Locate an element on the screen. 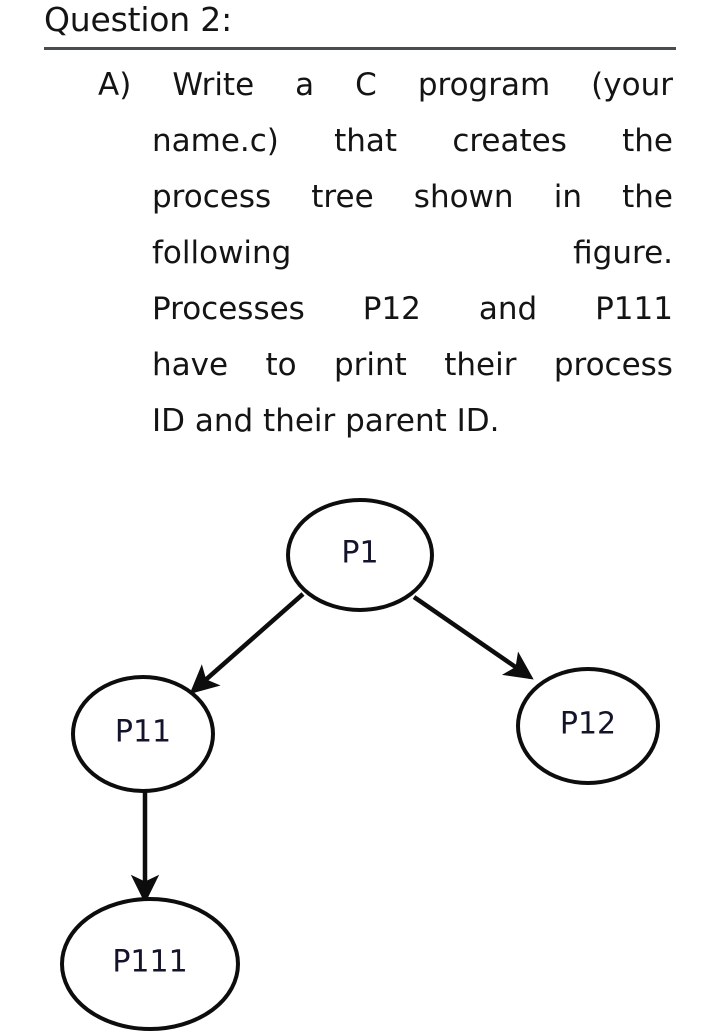  title-divider is located at coordinates (360, 48).